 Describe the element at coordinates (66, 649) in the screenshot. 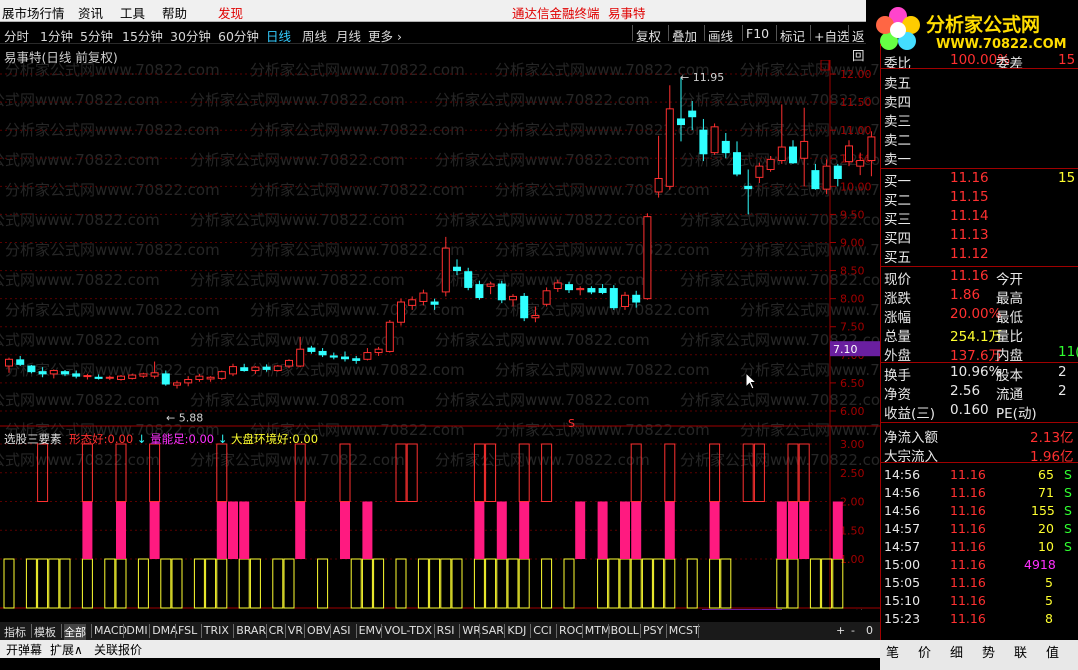

I see `expand-button: 扩展∧` at that location.